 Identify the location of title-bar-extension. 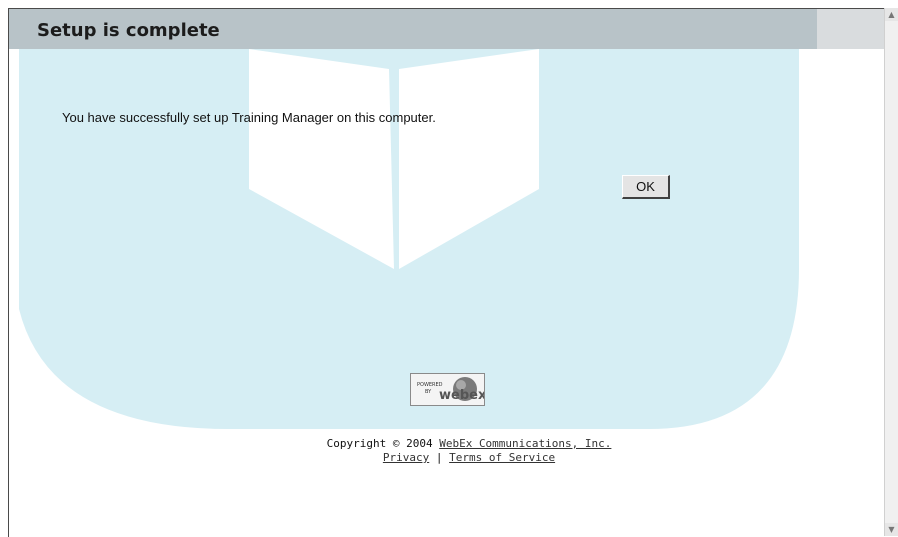
(851, 29).